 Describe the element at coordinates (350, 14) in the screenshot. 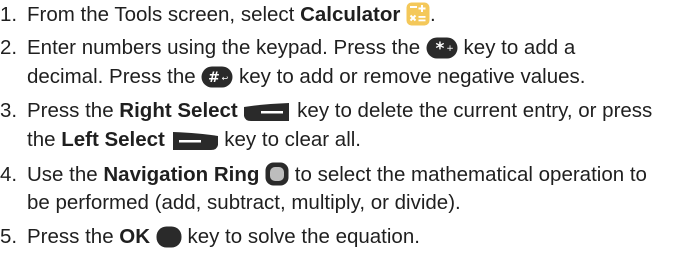

I see `step-bold-text: Calculator` at that location.